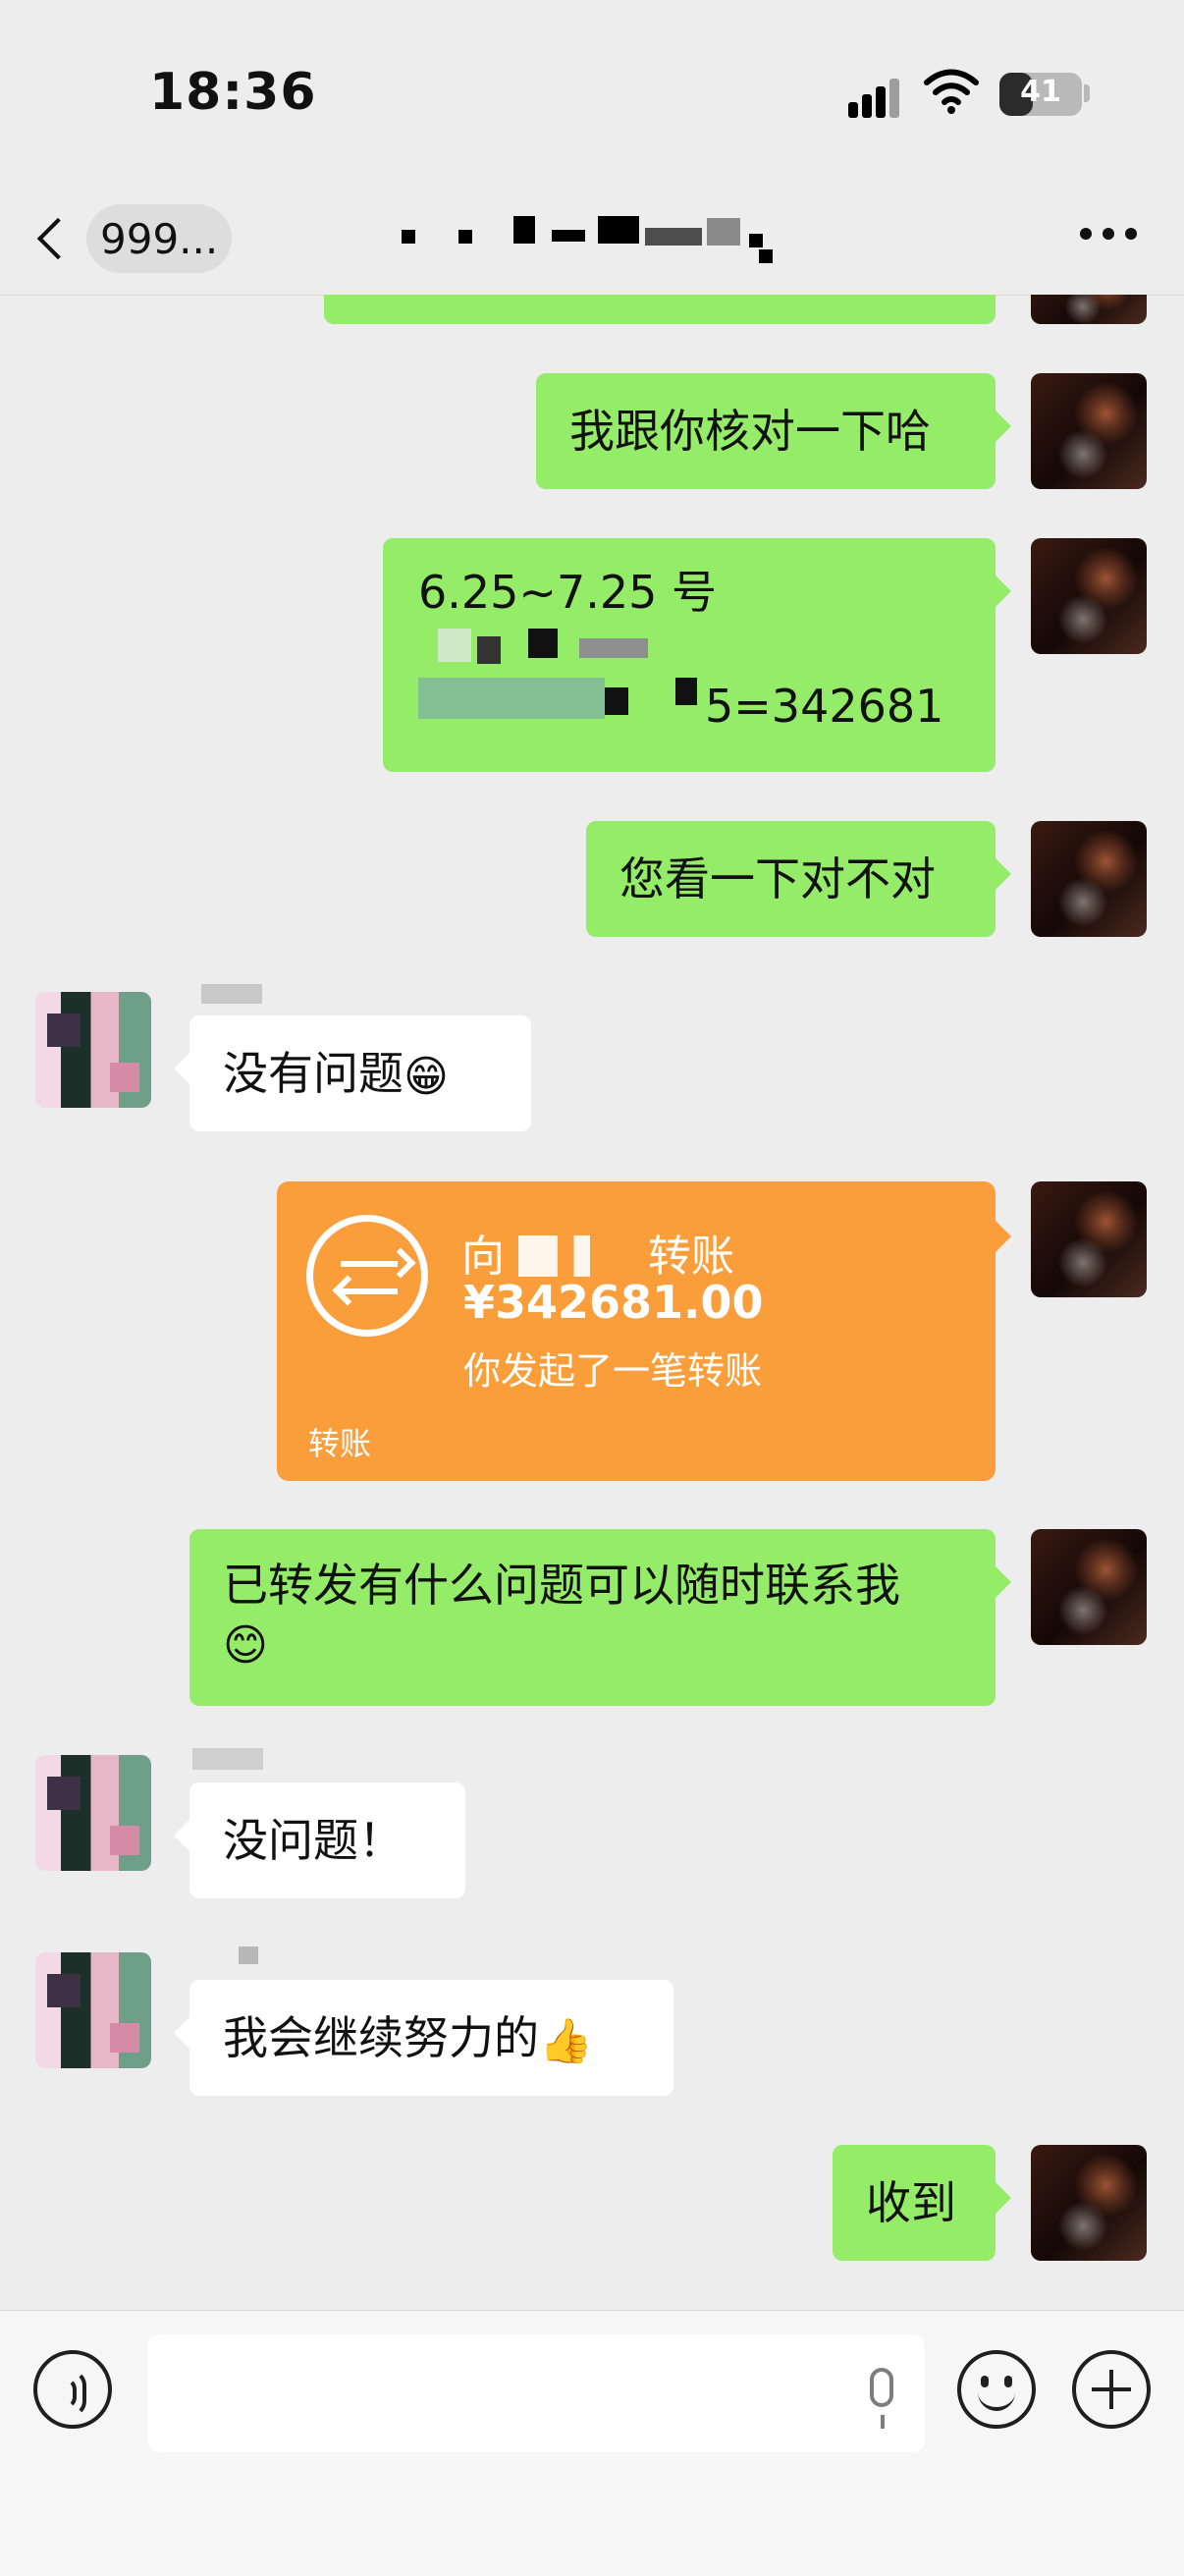 This screenshot has width=1184, height=2576. I want to click on emoji: 👍, so click(566, 2041).